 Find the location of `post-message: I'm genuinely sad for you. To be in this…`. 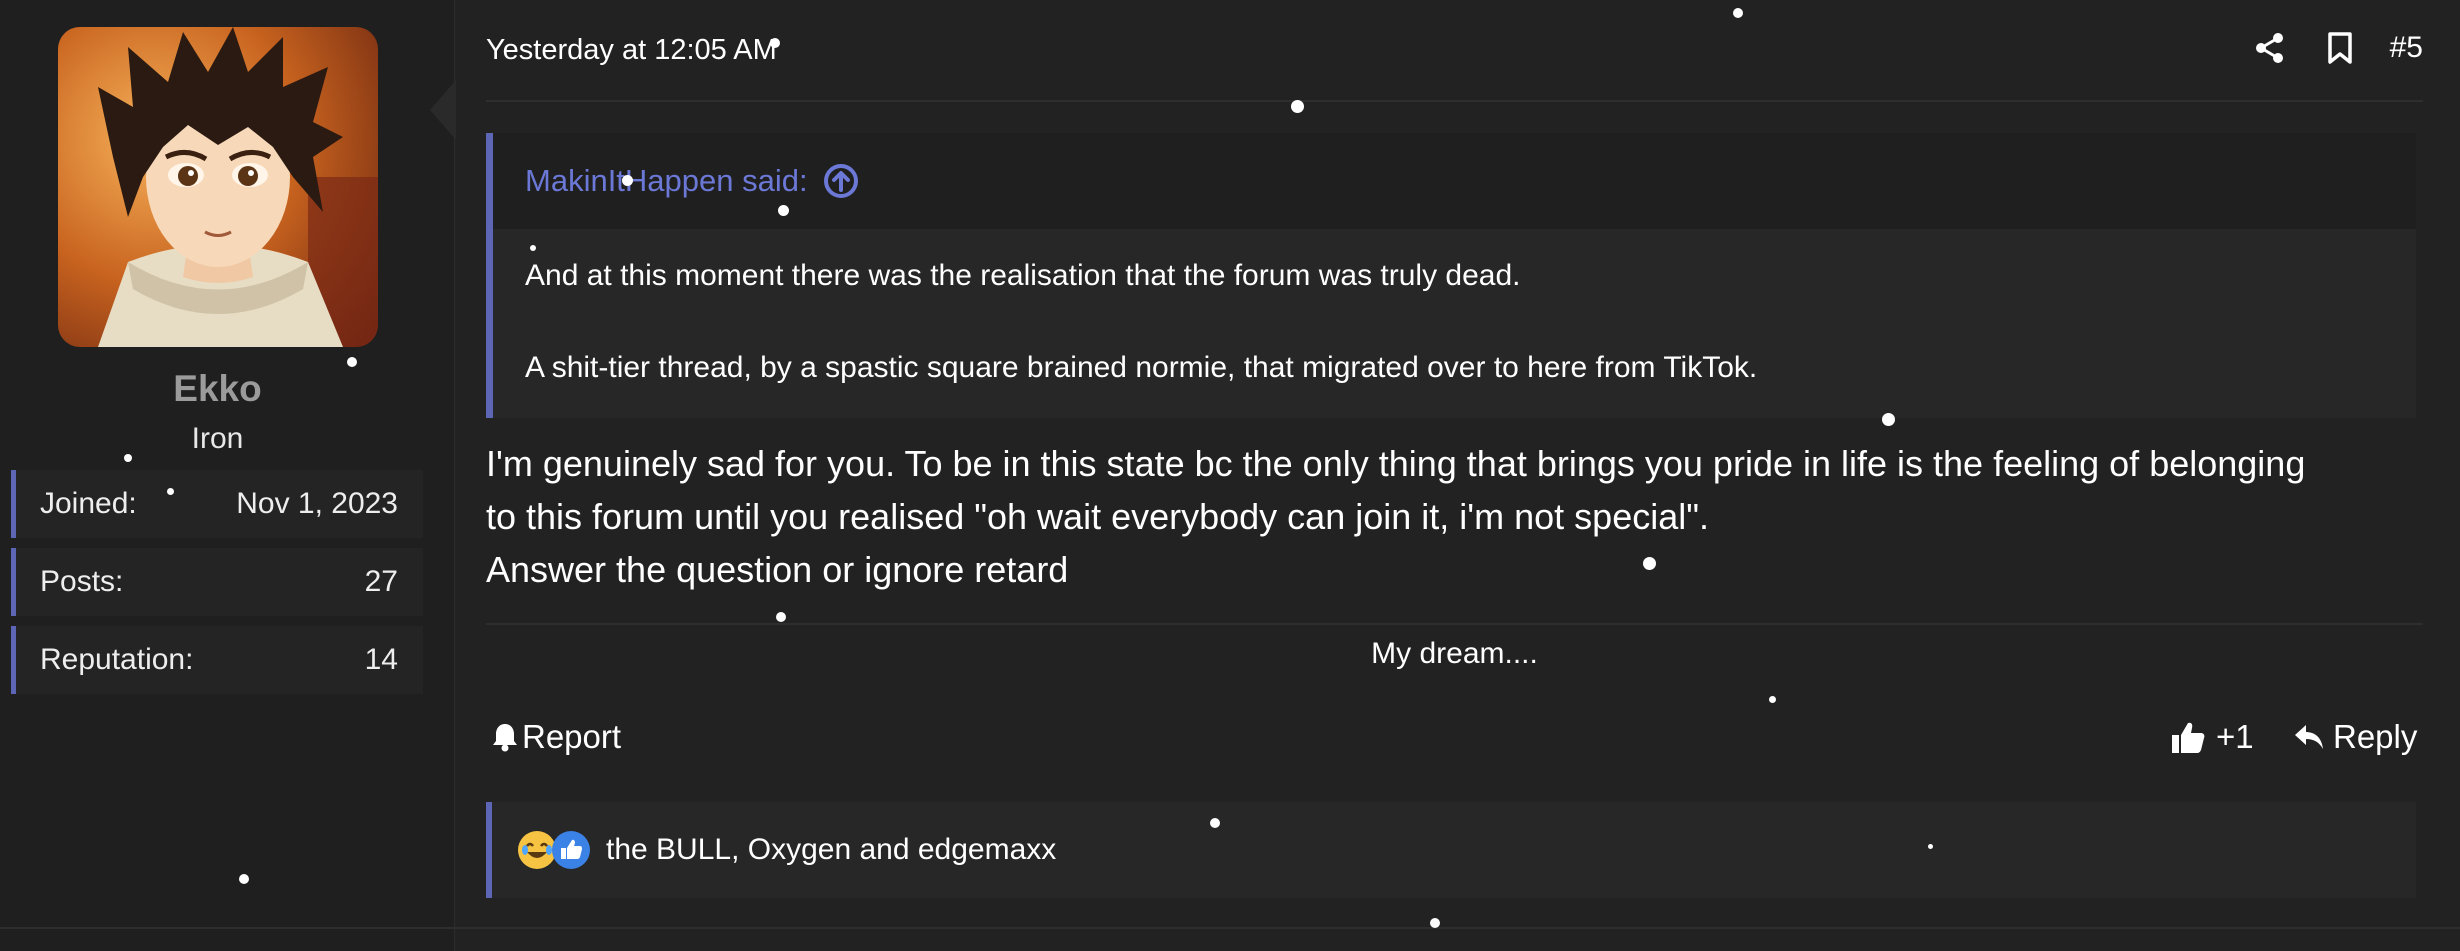

post-message: I'm genuinely sad for you. To be in this… is located at coordinates (1453, 516).